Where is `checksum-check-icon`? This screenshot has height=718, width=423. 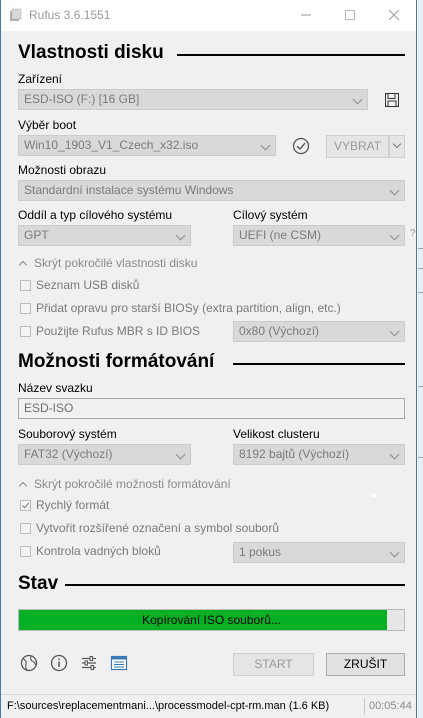 checksum-check-icon is located at coordinates (301, 146).